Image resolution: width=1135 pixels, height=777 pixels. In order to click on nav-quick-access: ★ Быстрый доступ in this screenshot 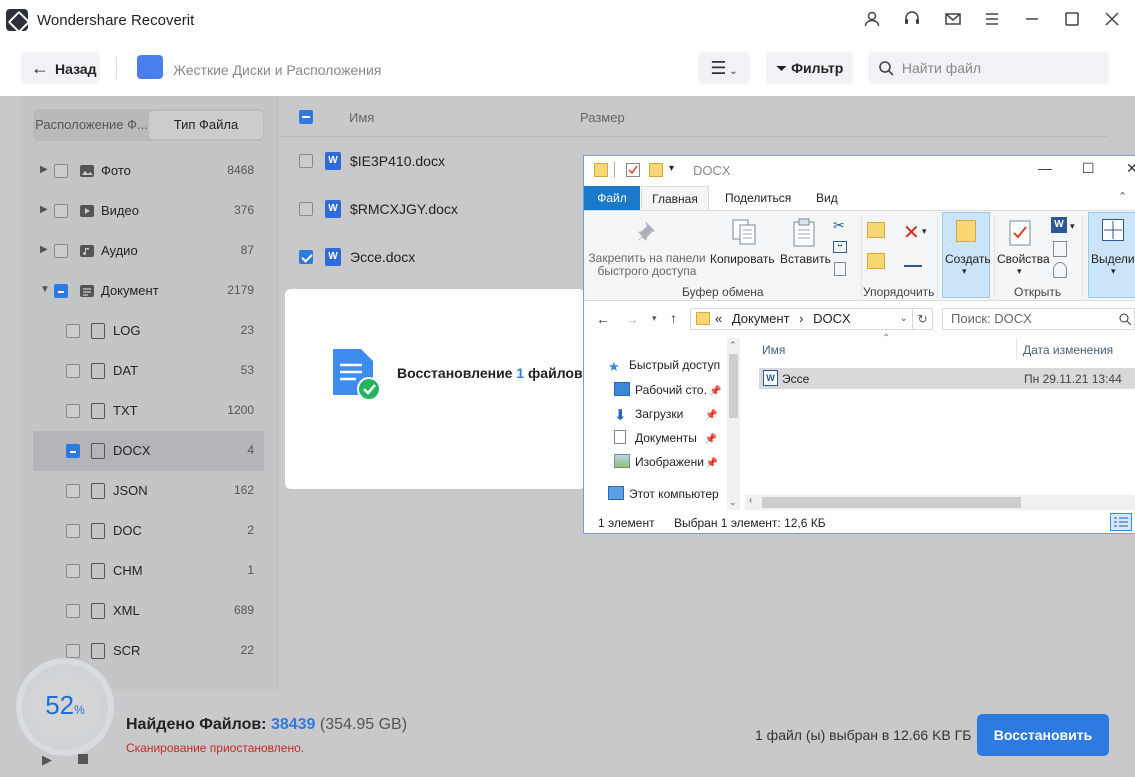, I will do `click(664, 366)`.